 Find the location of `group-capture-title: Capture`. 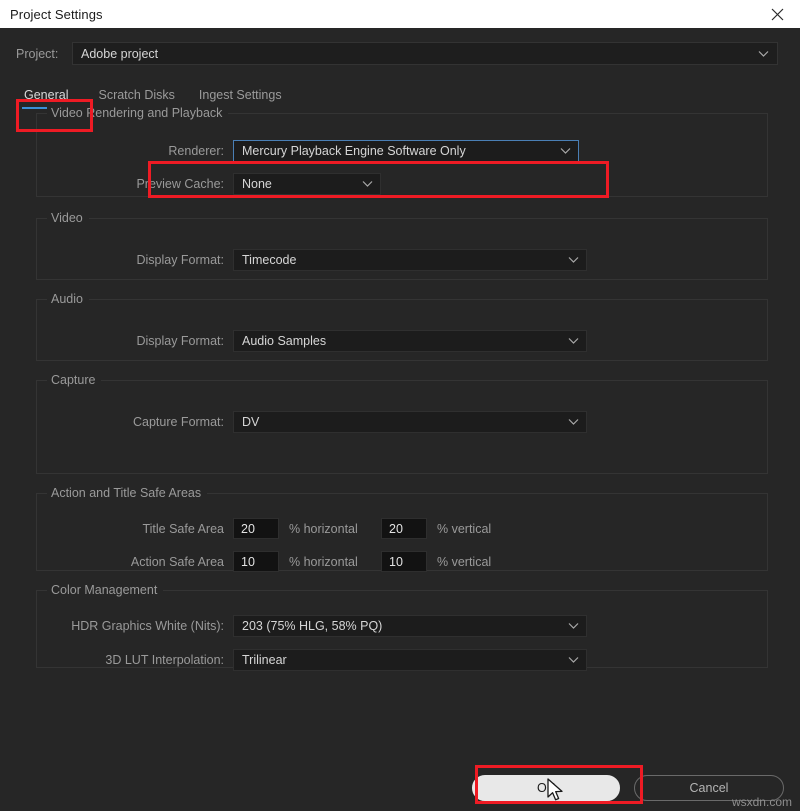

group-capture-title: Capture is located at coordinates (74, 380).